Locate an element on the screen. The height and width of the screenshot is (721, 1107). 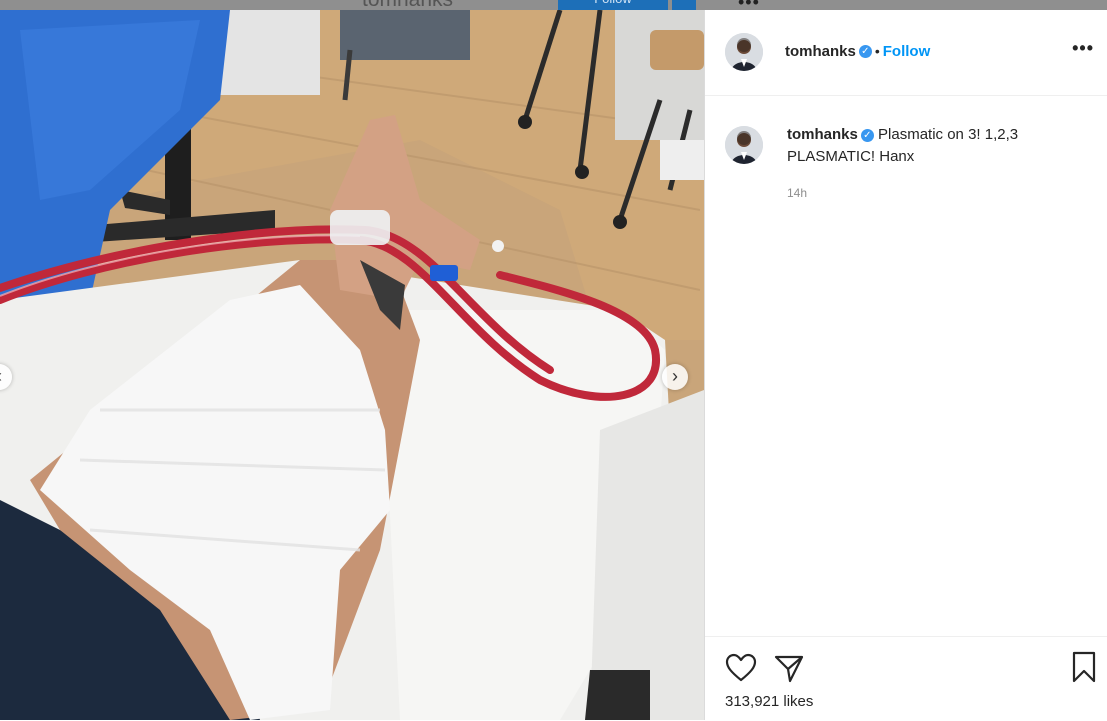
post-header: tomhanks ✓ • Follow ••• is located at coordinates (906, 53).